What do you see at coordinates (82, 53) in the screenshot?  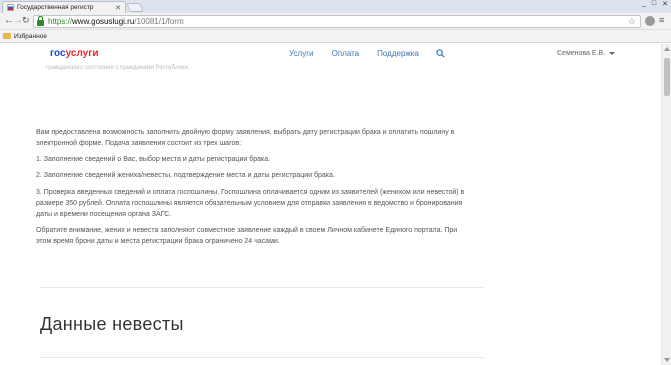 I see `logo-part-uslugi: услуги` at bounding box center [82, 53].